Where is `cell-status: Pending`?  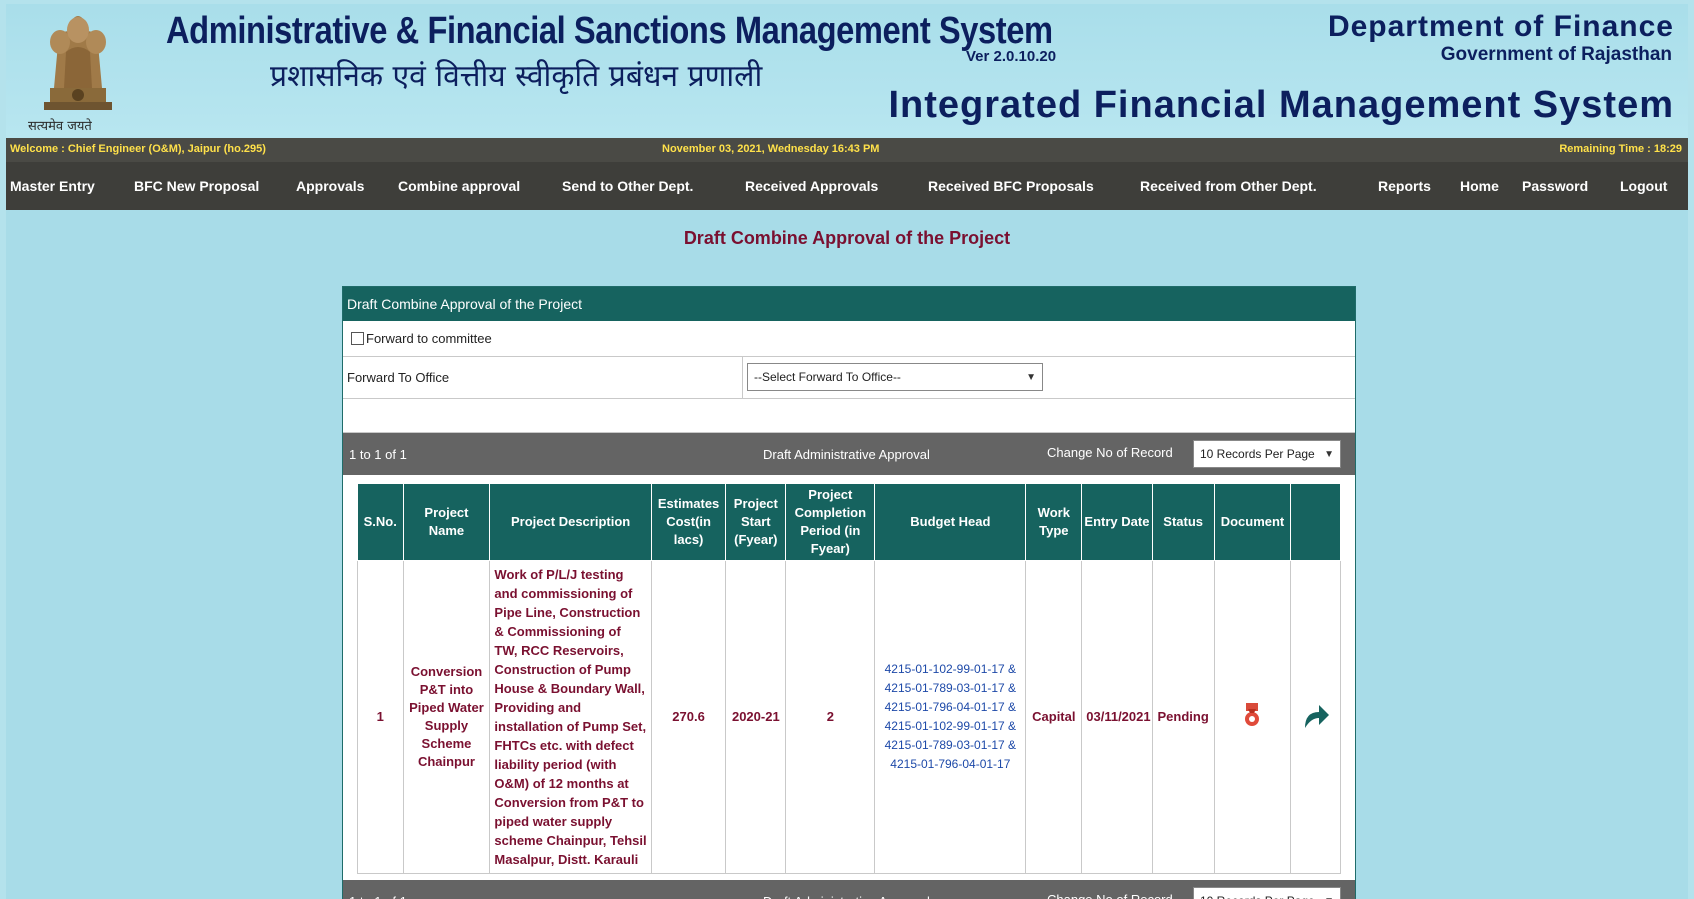
cell-status: Pending is located at coordinates (1183, 717).